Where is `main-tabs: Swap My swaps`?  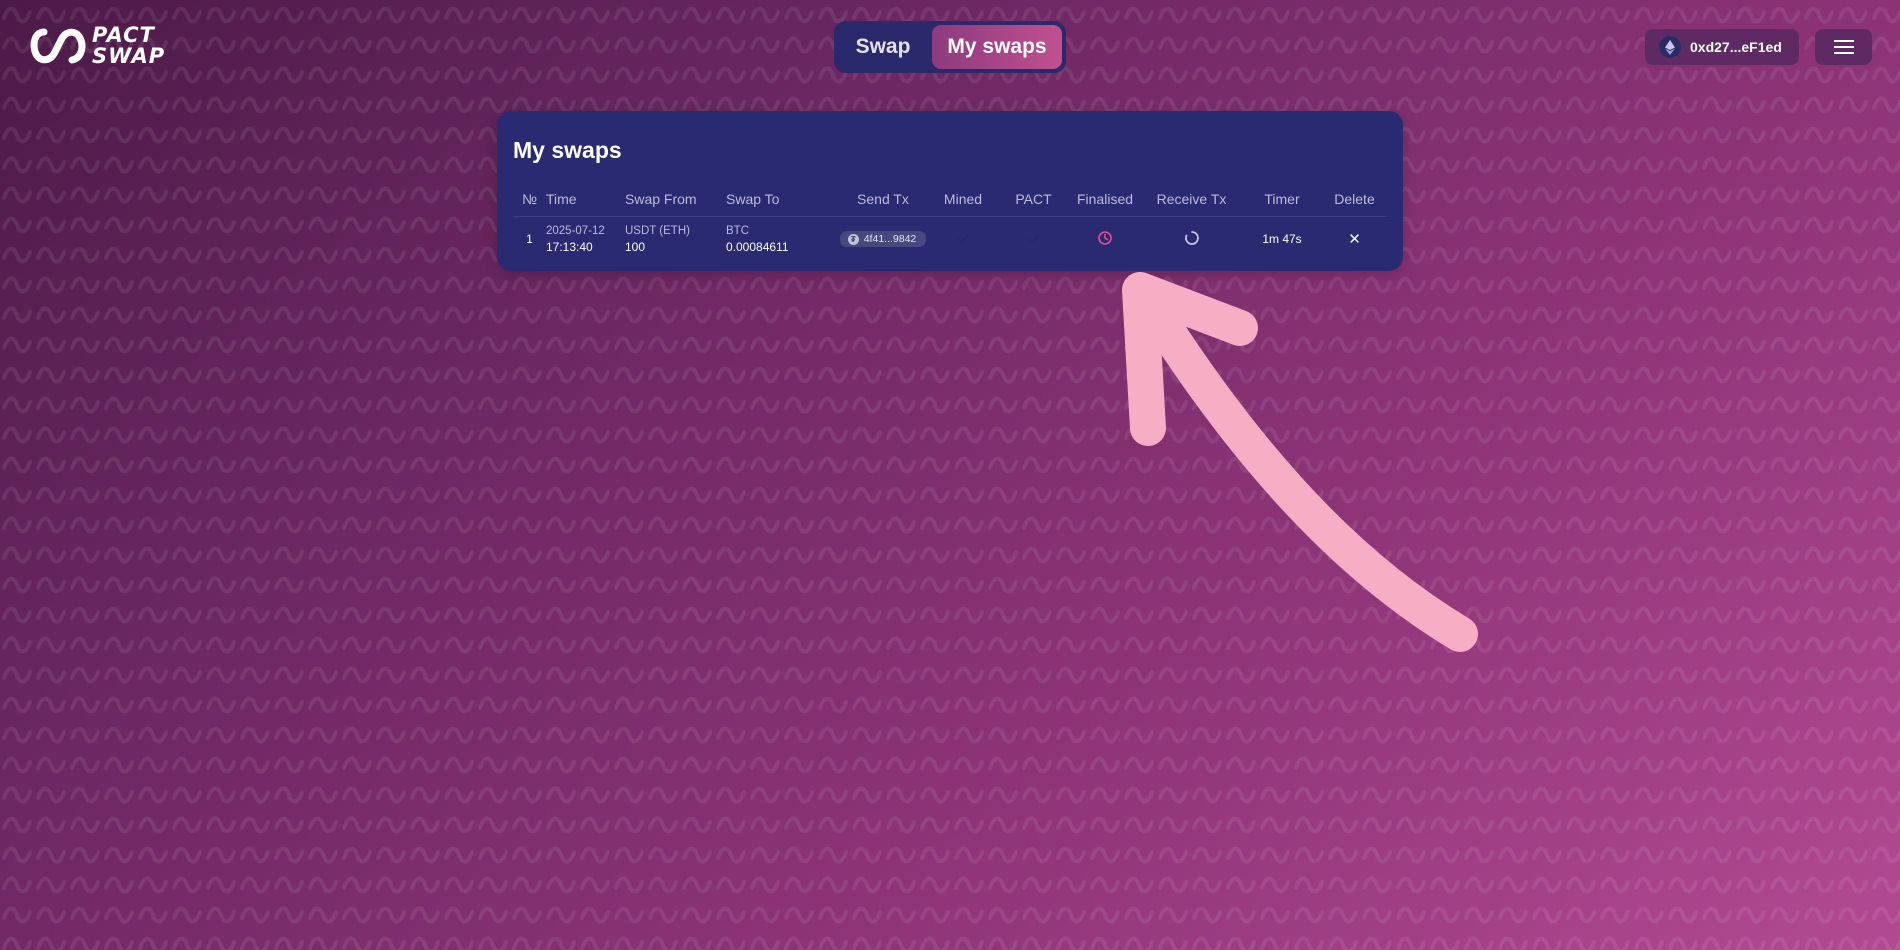
main-tabs: Swap My swaps is located at coordinates (950, 47).